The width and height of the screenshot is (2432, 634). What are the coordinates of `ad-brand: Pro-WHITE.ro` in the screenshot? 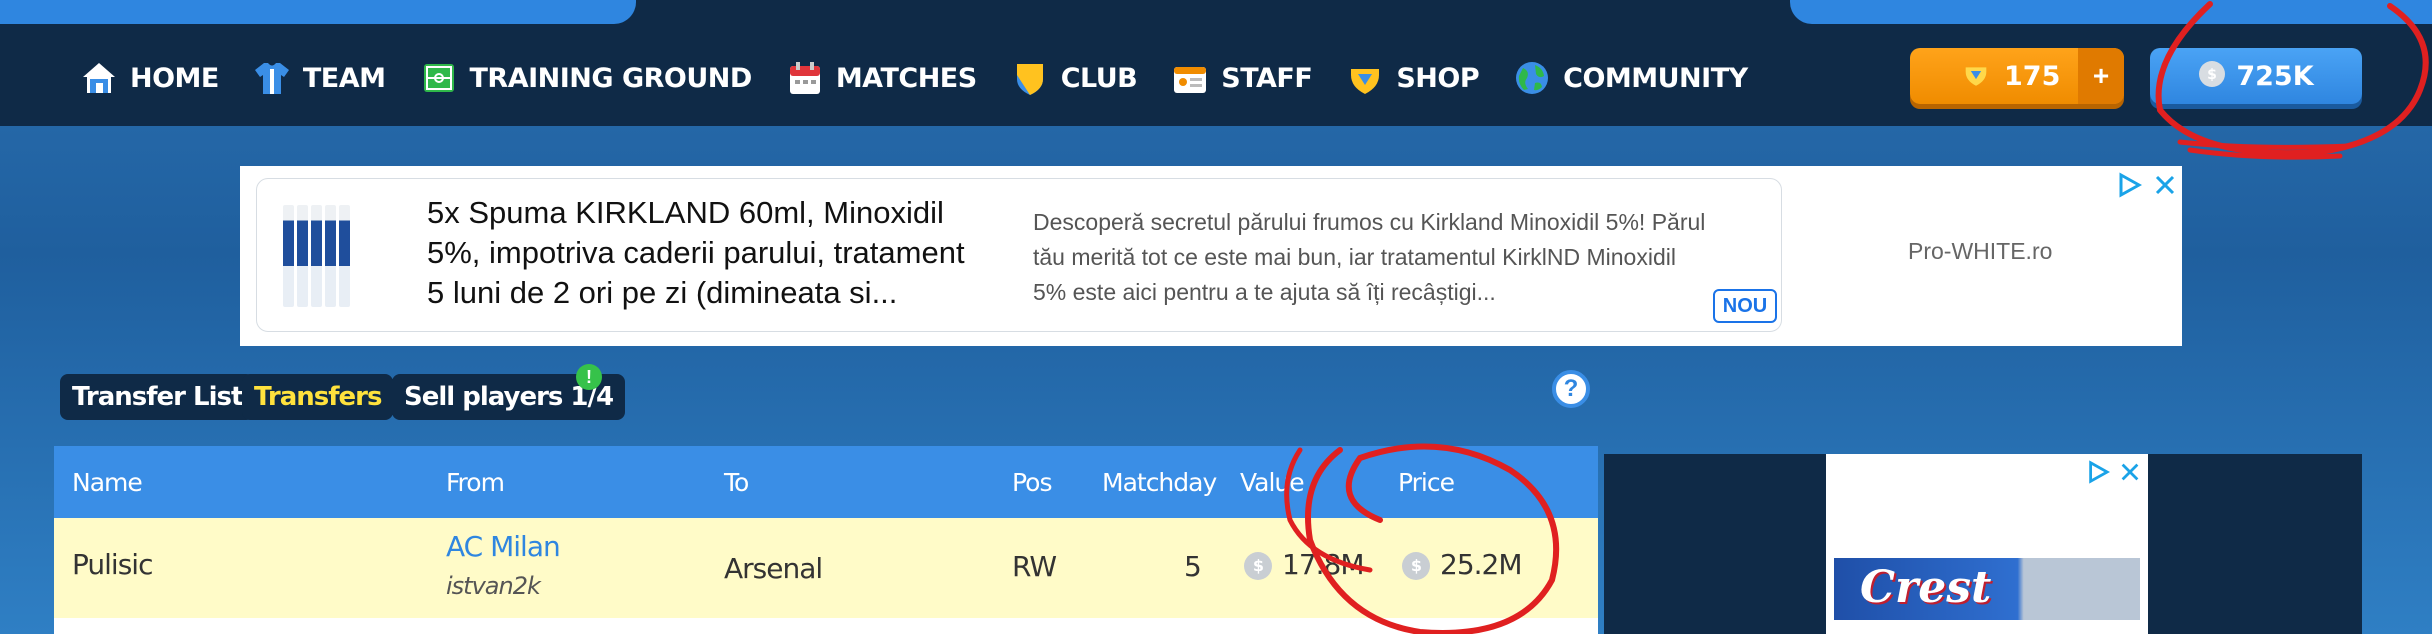 It's located at (1980, 251).